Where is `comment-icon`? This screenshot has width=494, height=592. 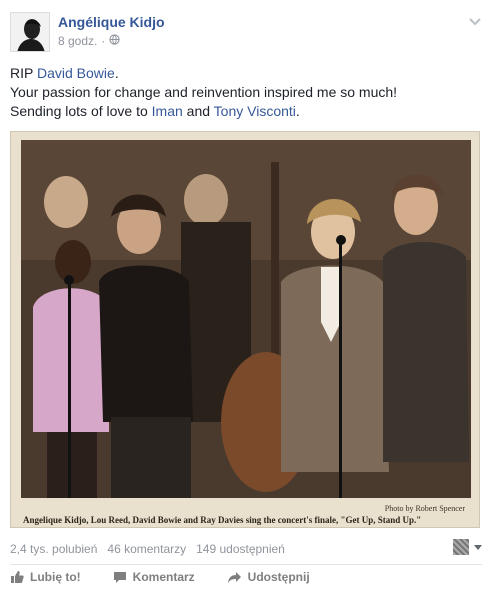 comment-icon is located at coordinates (119, 577).